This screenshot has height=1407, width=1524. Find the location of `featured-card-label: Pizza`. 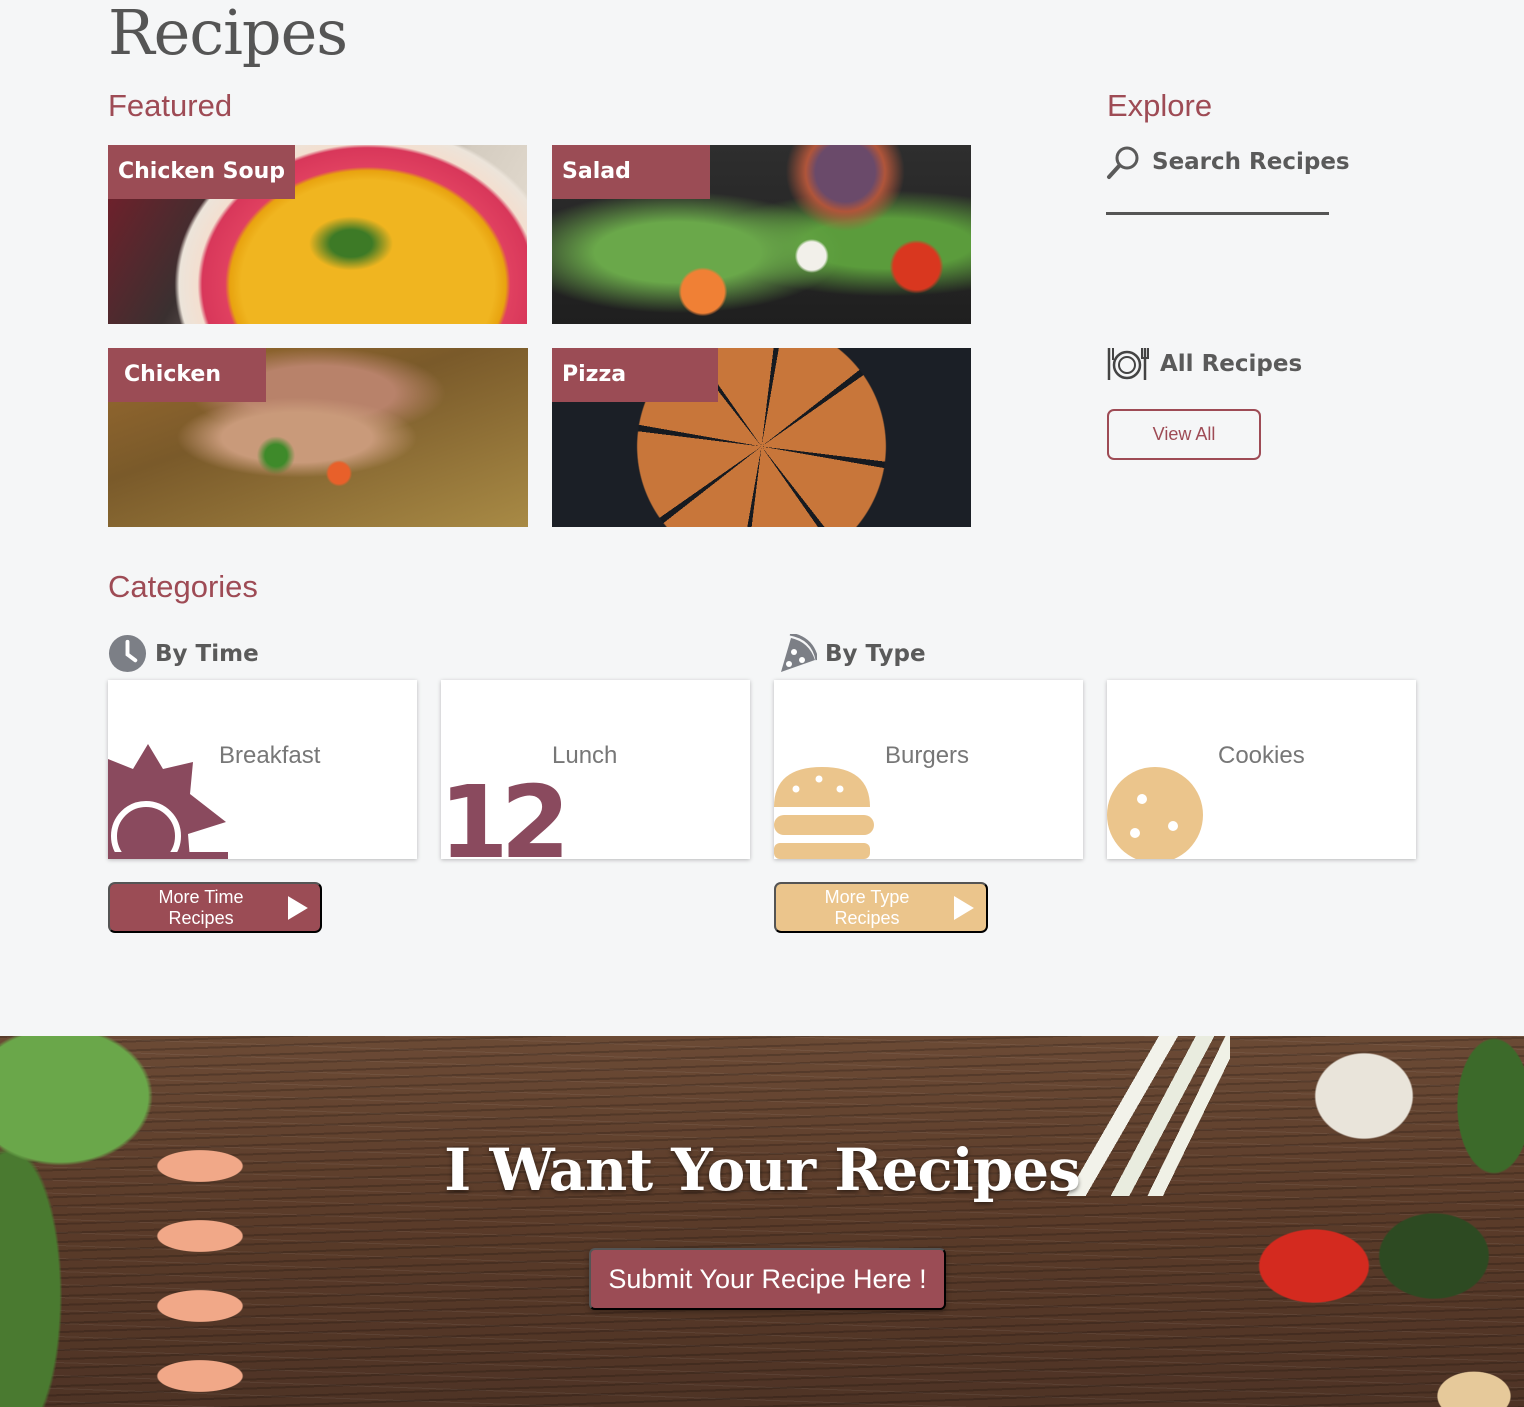

featured-card-label: Pizza is located at coordinates (635, 375).